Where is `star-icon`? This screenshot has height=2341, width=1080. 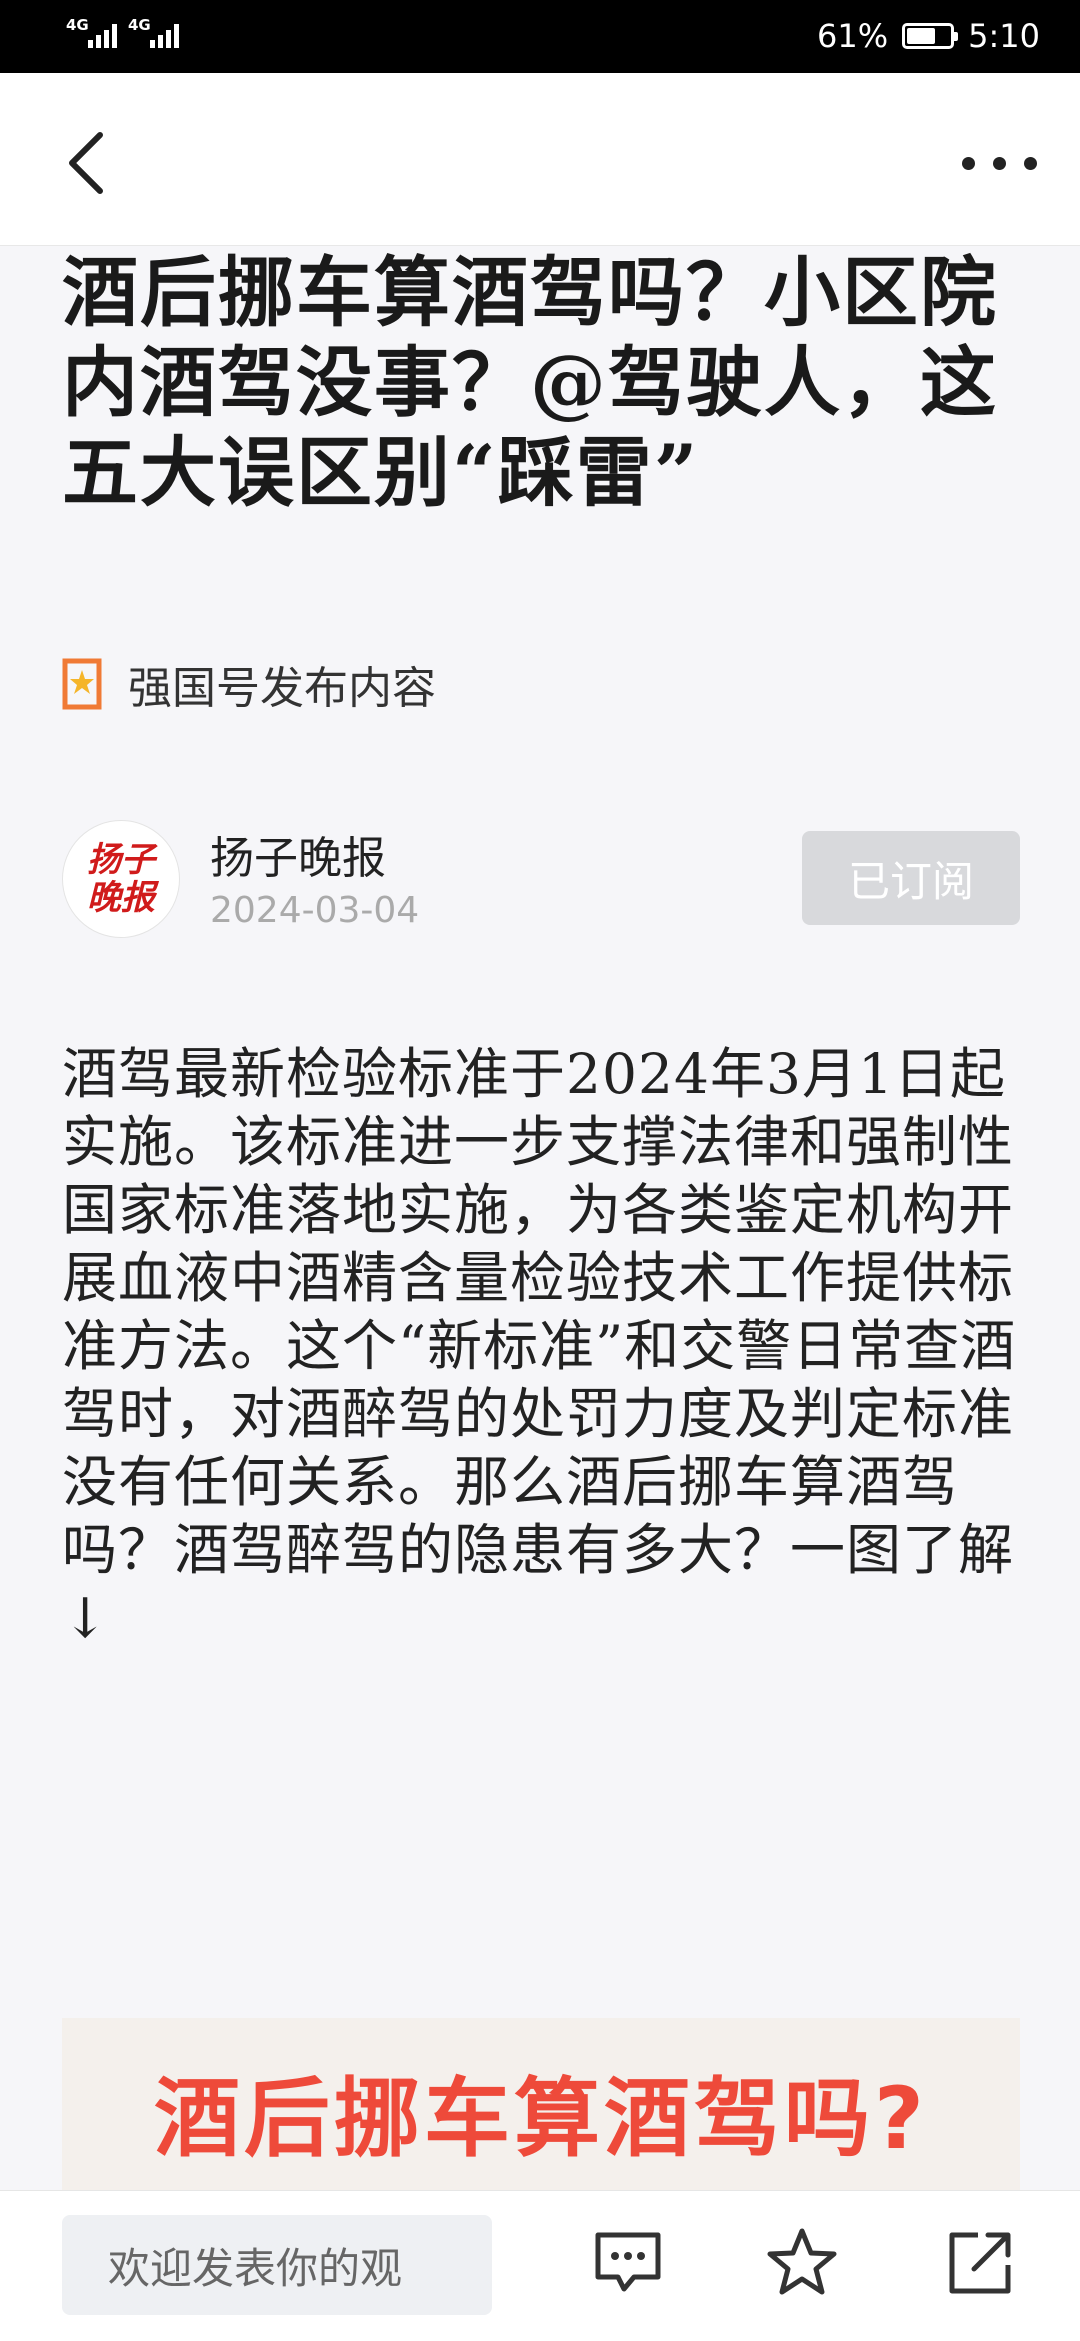
star-icon is located at coordinates (802, 2261).